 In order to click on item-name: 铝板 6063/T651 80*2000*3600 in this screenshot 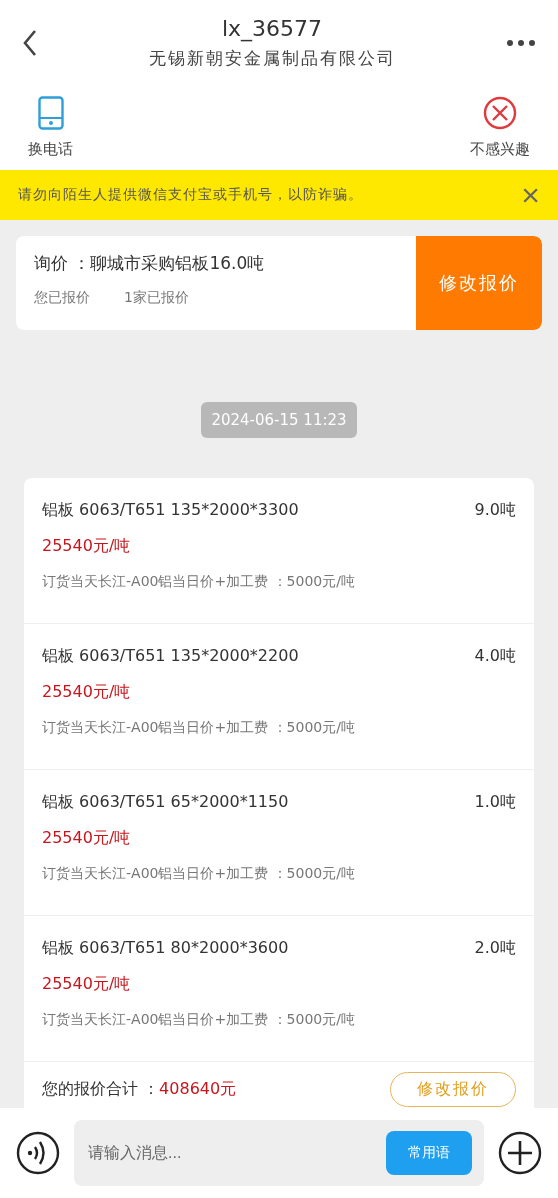, I will do `click(165, 948)`.